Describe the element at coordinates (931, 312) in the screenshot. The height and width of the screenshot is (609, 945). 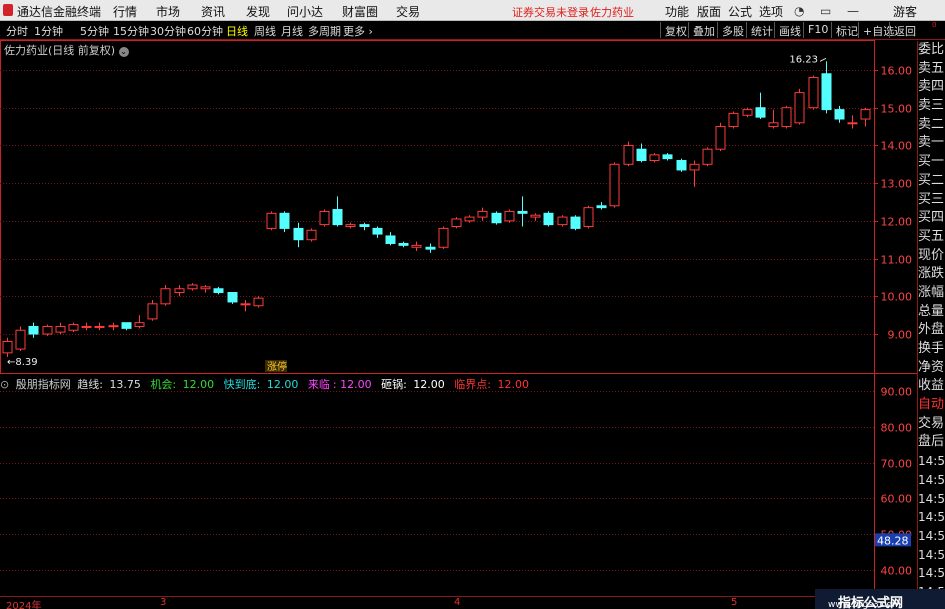
I see `quote-panel-item: 总量` at that location.